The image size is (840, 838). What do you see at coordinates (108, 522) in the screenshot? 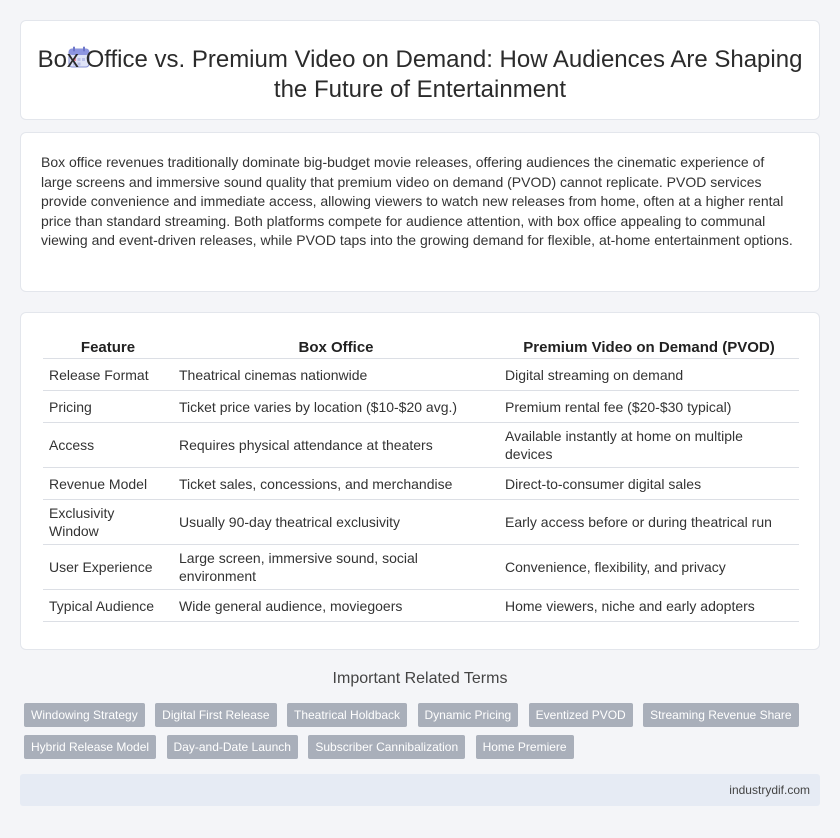
I see `table-cell: Exclusivity Window` at bounding box center [108, 522].